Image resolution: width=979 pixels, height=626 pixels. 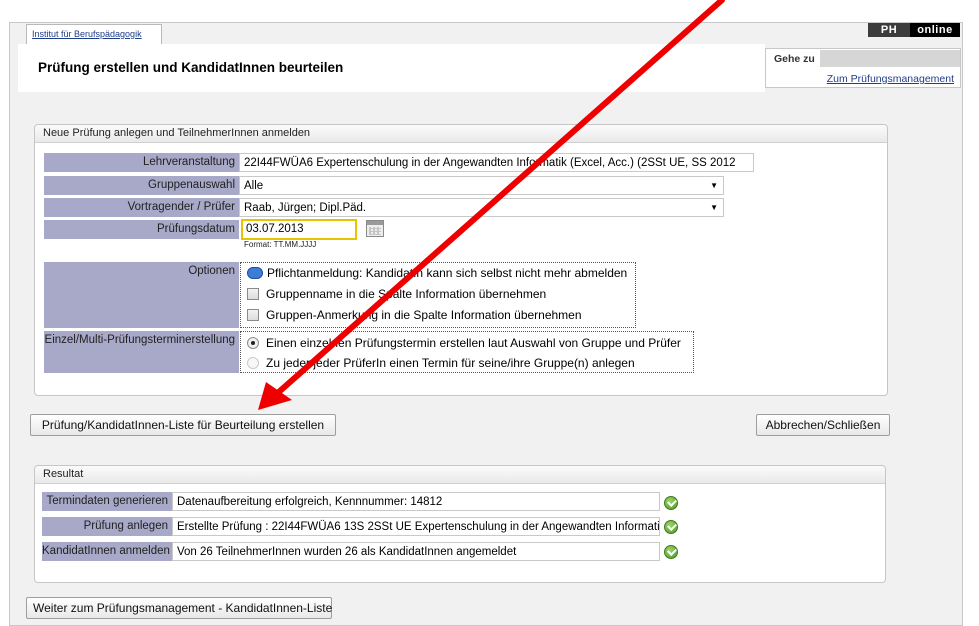 What do you see at coordinates (863, 68) in the screenshot?
I see `goto-box: Gehe zu Zum Prüfungsmanagement` at bounding box center [863, 68].